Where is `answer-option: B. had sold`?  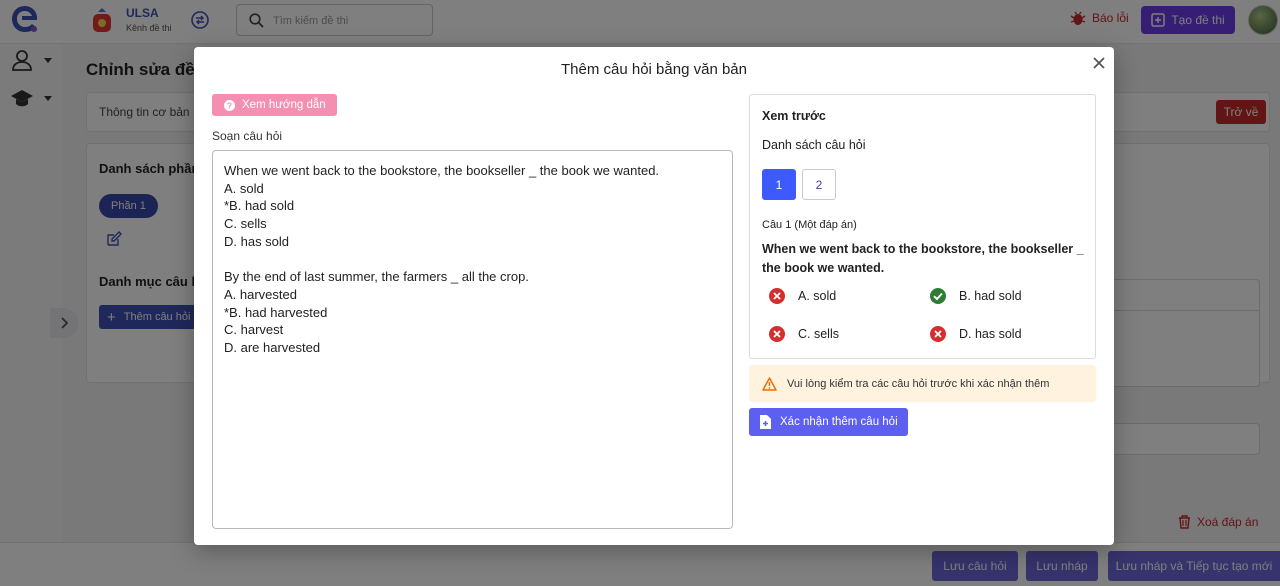
answer-option: B. had sold is located at coordinates (976, 296).